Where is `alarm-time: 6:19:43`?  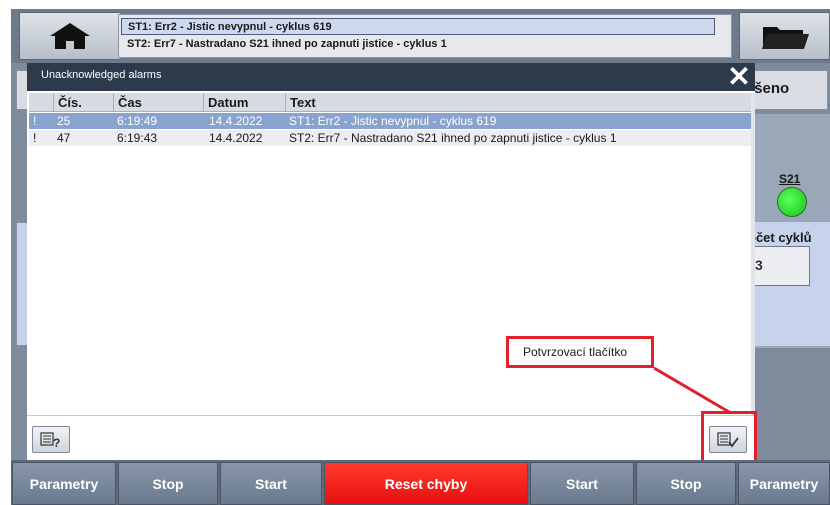 alarm-time: 6:19:43 is located at coordinates (137, 138).